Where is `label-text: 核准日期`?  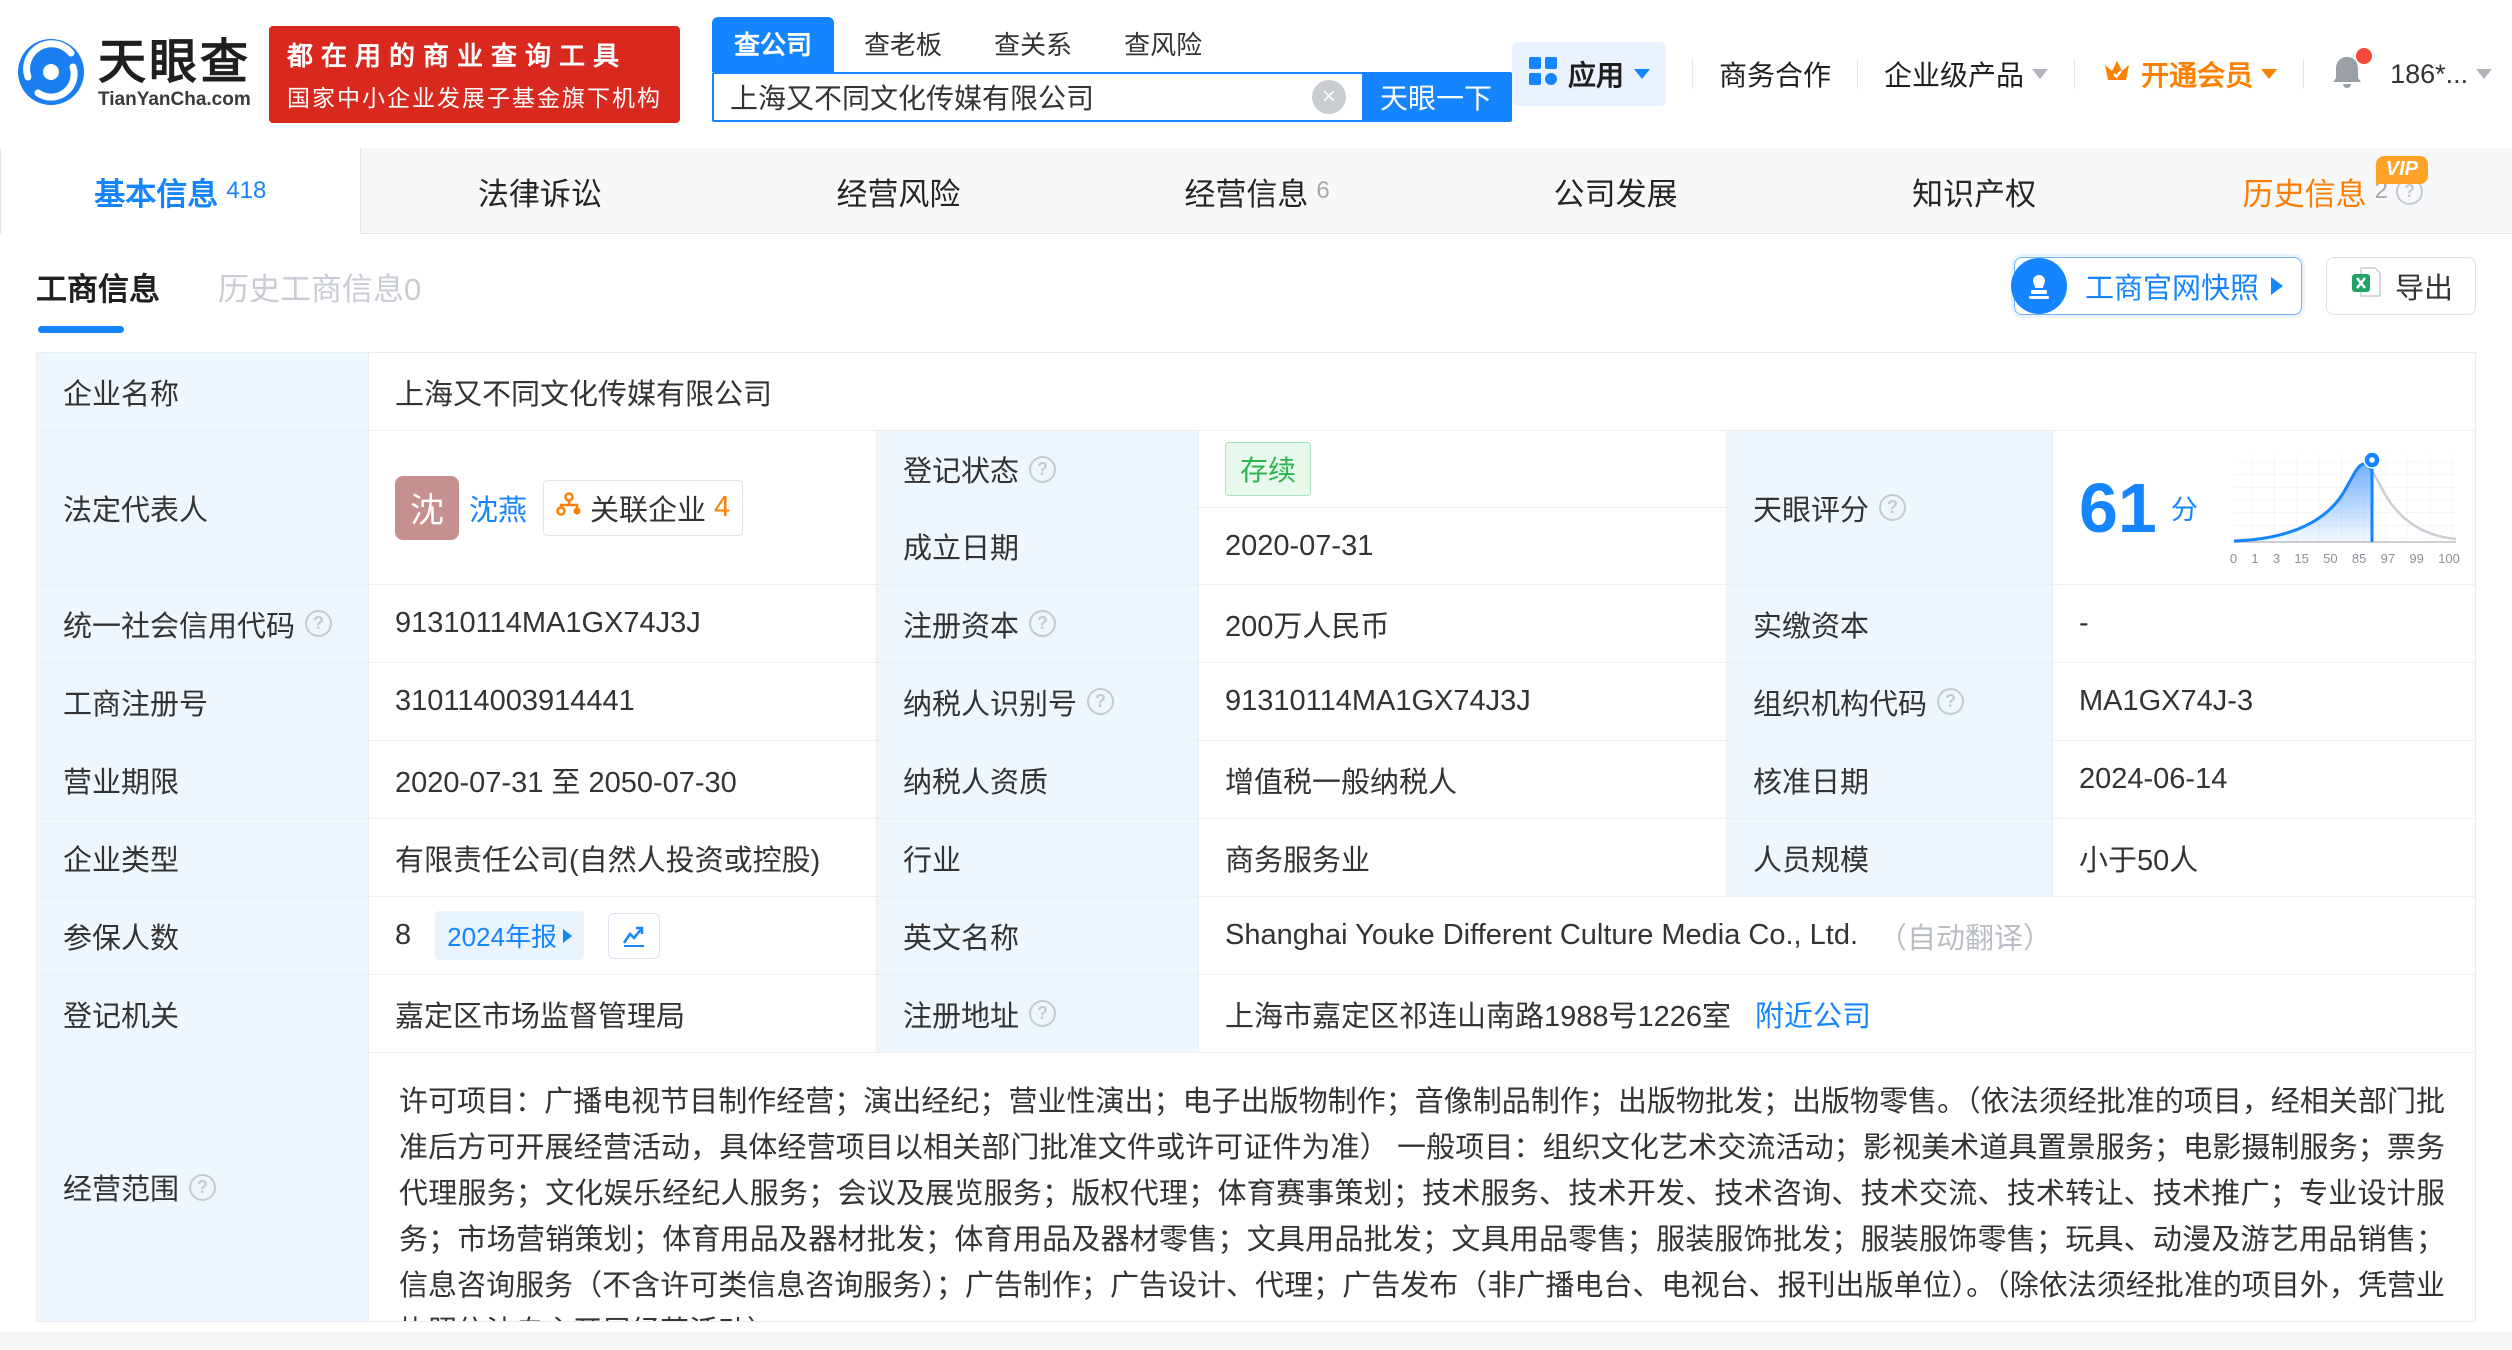
label-text: 核准日期 is located at coordinates (1811, 782).